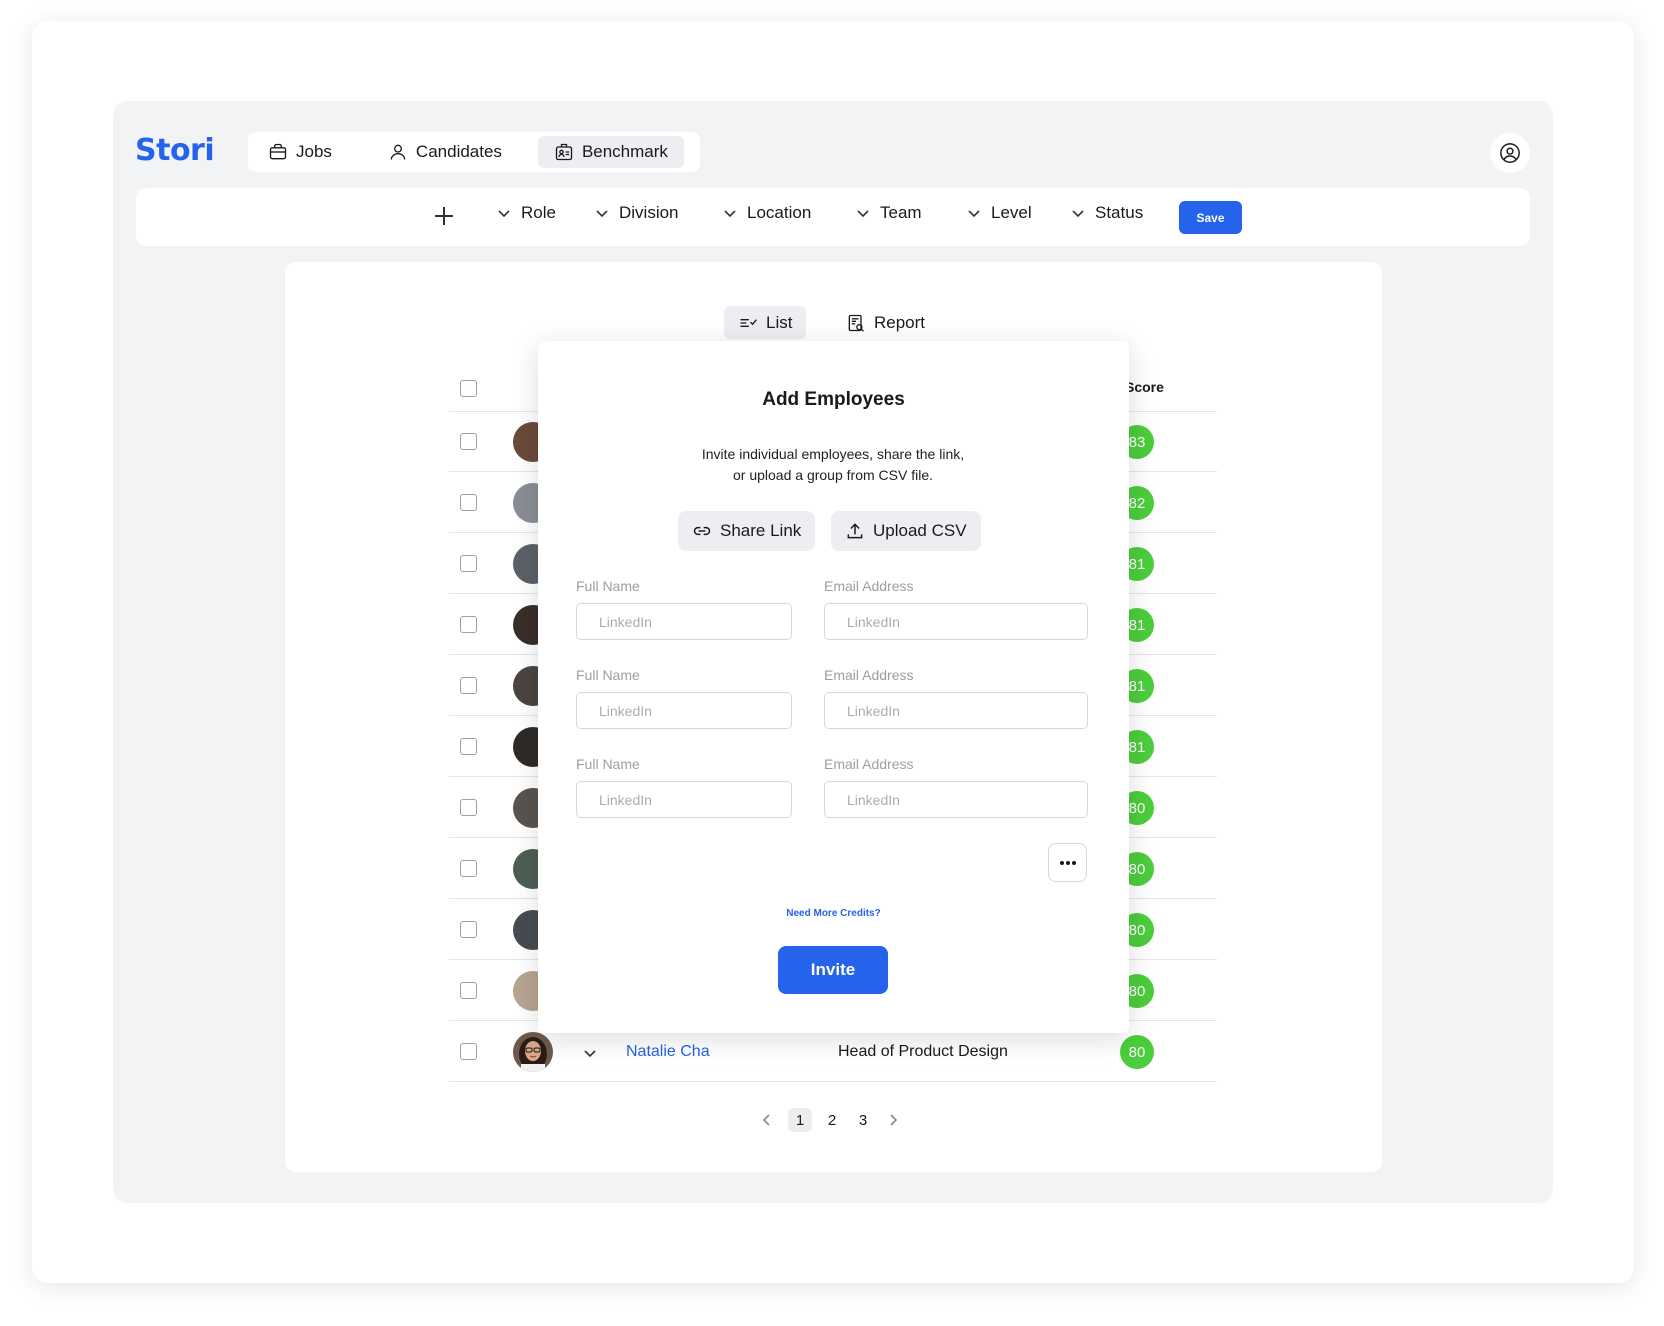 This screenshot has height=1326, width=1664. Describe the element at coordinates (800, 1120) in the screenshot. I see `page-1: 1` at that location.